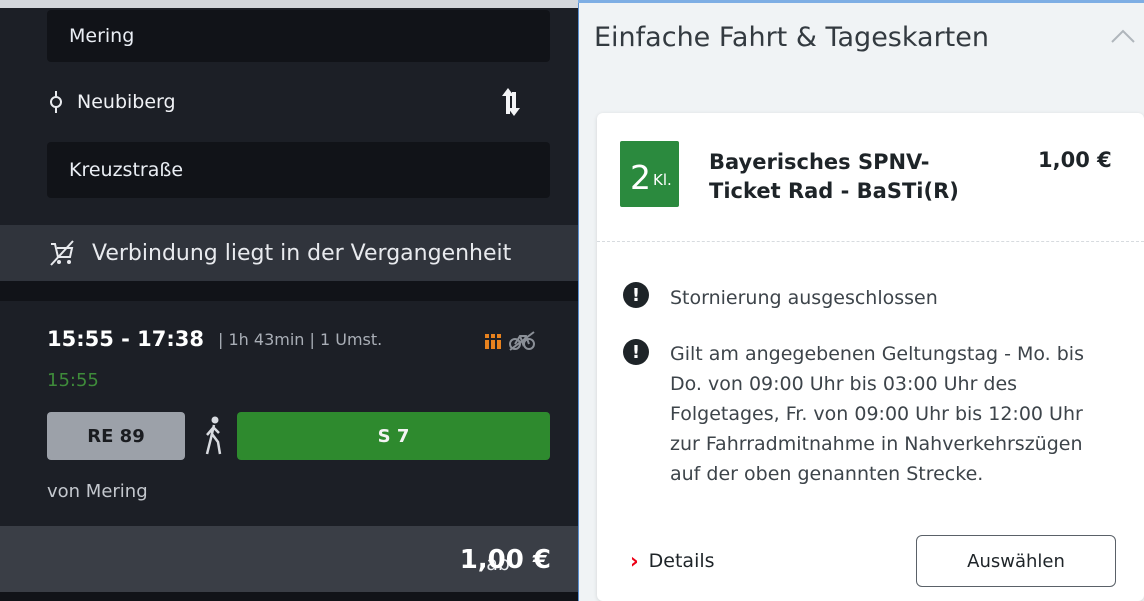  Describe the element at coordinates (116, 436) in the screenshot. I see `train-segment-re: RE 89` at that location.